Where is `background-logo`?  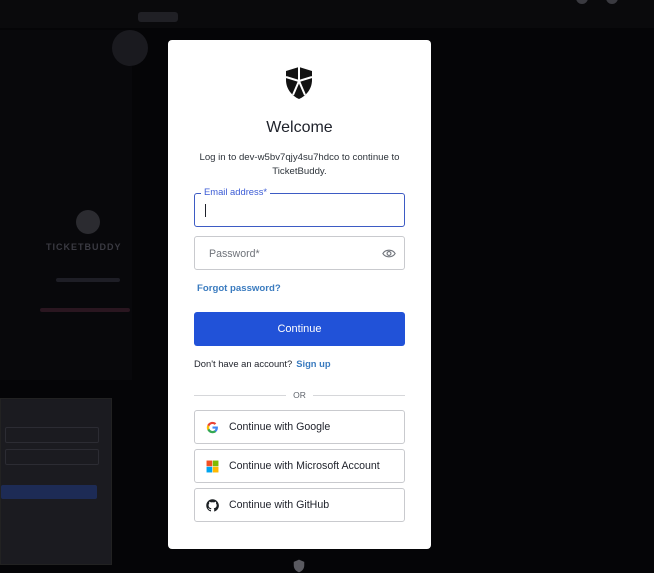
background-logo is located at coordinates (88, 222).